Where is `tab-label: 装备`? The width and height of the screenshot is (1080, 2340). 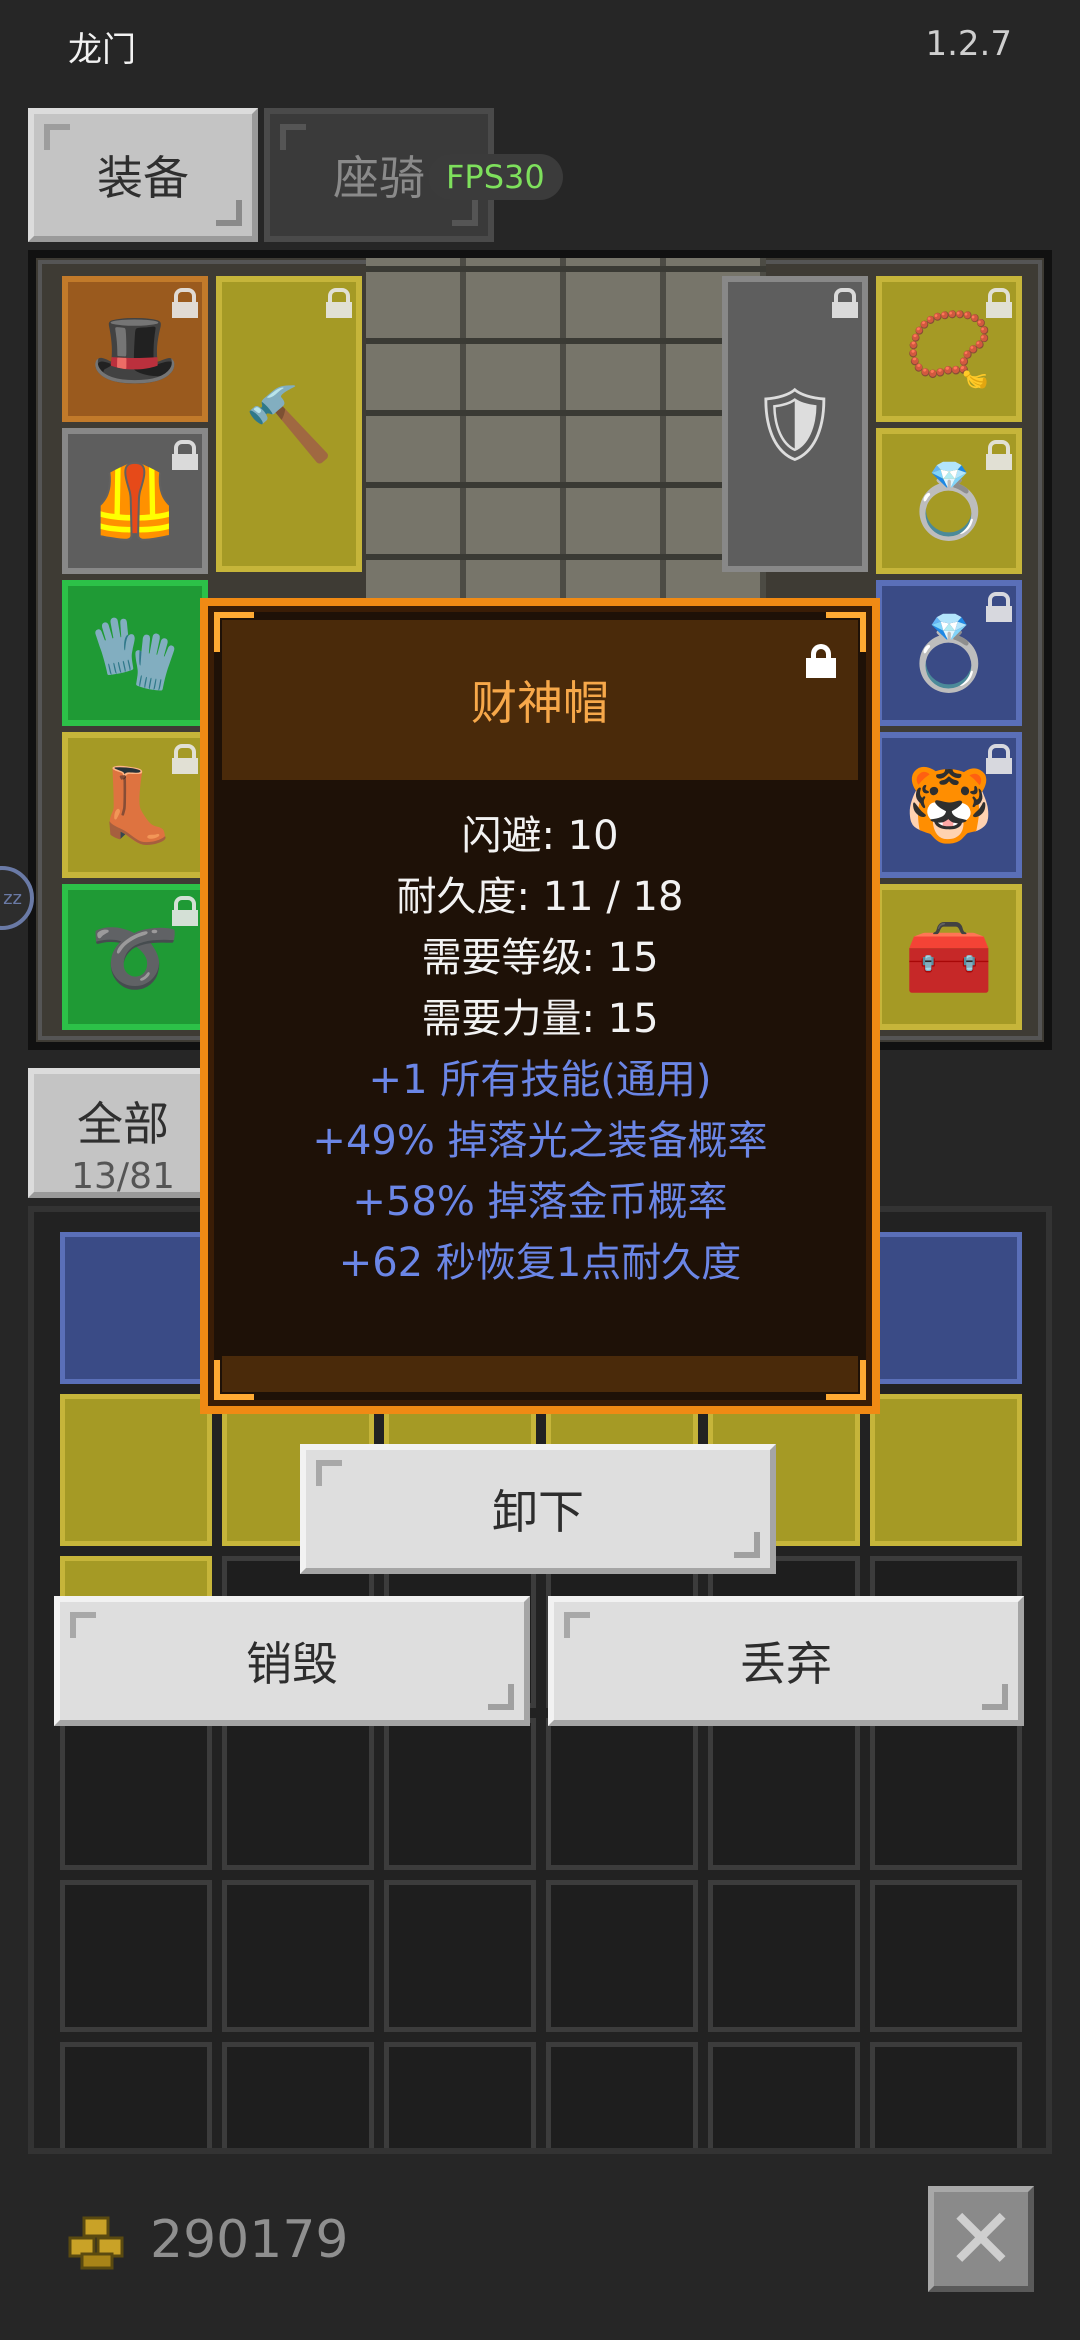 tab-label: 装备 is located at coordinates (143, 178).